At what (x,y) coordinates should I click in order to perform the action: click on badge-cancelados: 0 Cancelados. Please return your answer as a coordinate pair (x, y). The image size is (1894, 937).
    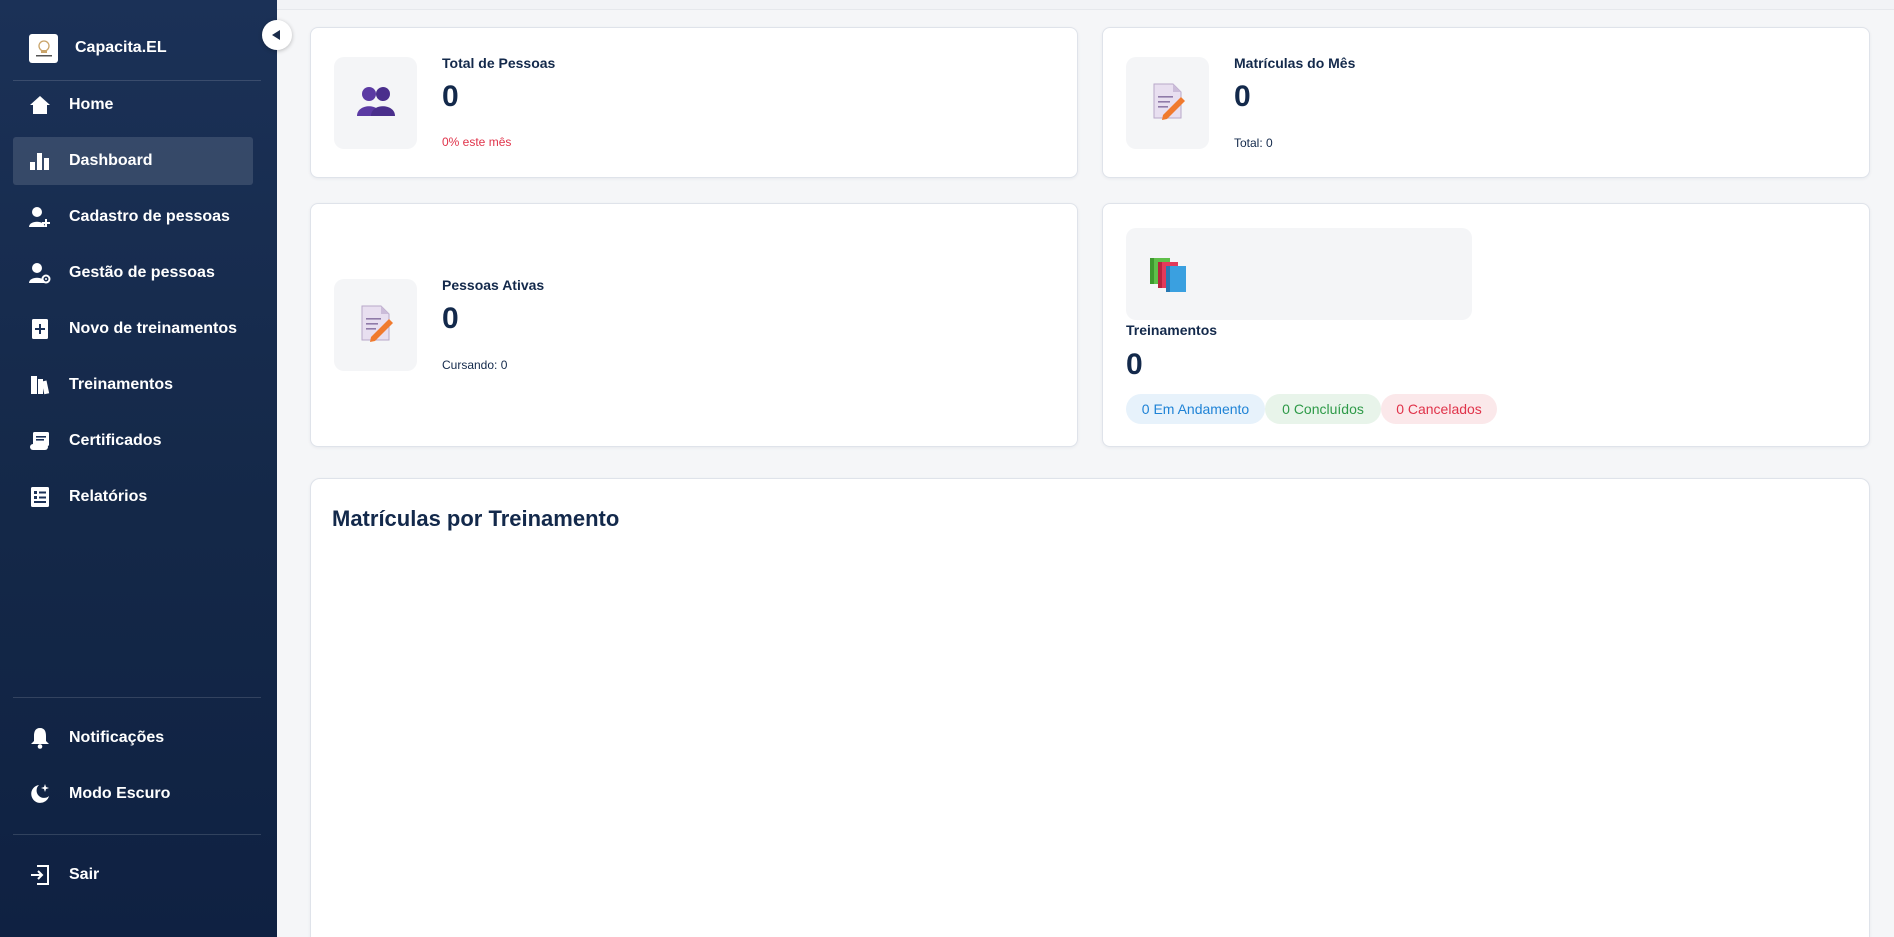
    Looking at the image, I should click on (1439, 409).